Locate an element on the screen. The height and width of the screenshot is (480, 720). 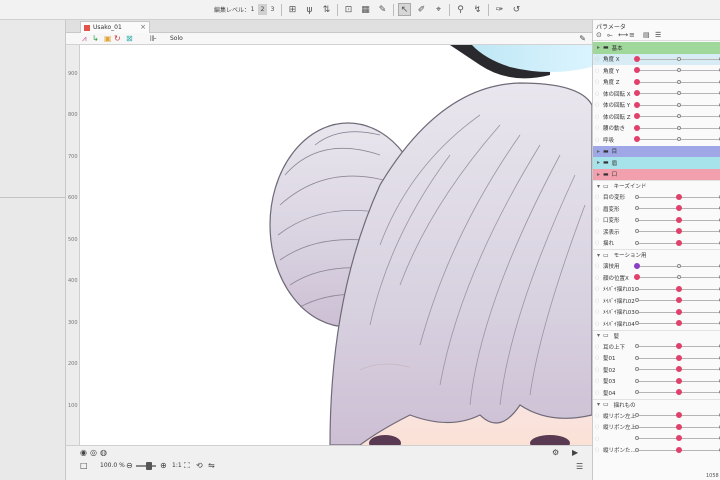
parameter-row: ◌ is located at coordinates (656, 439).